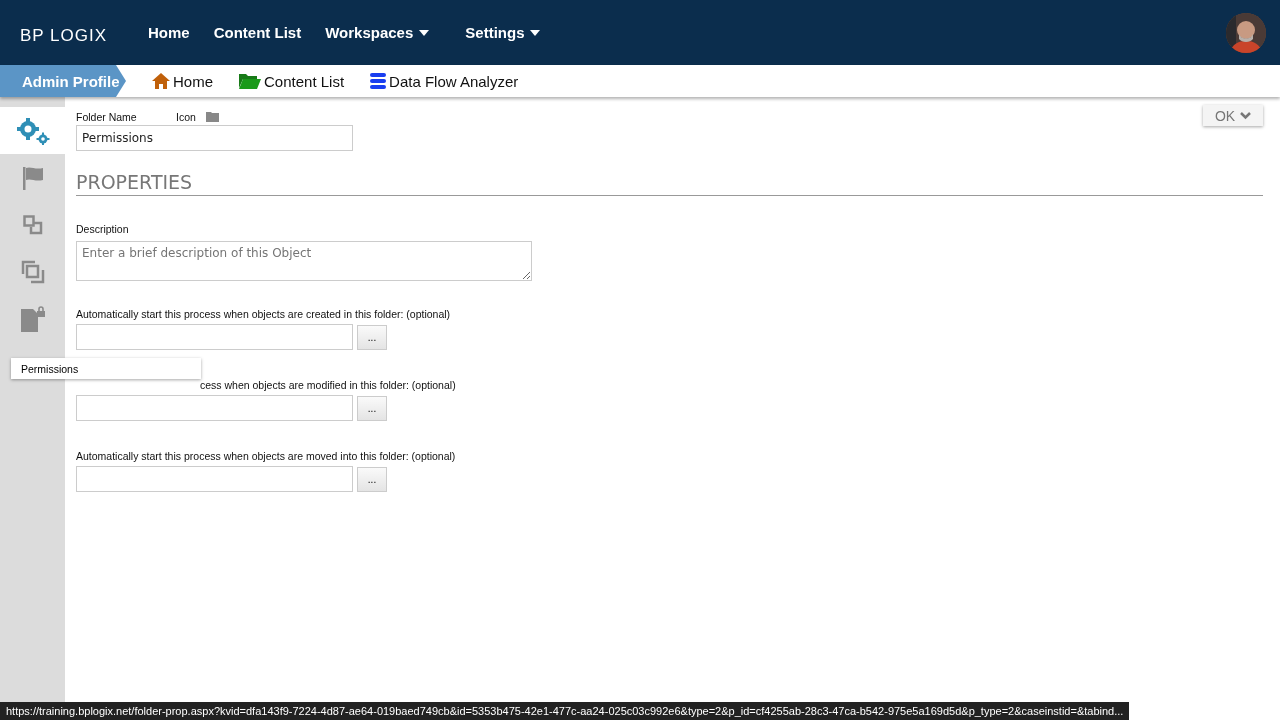  What do you see at coordinates (182, 81) in the screenshot?
I see `breadcrumb-link: Home` at bounding box center [182, 81].